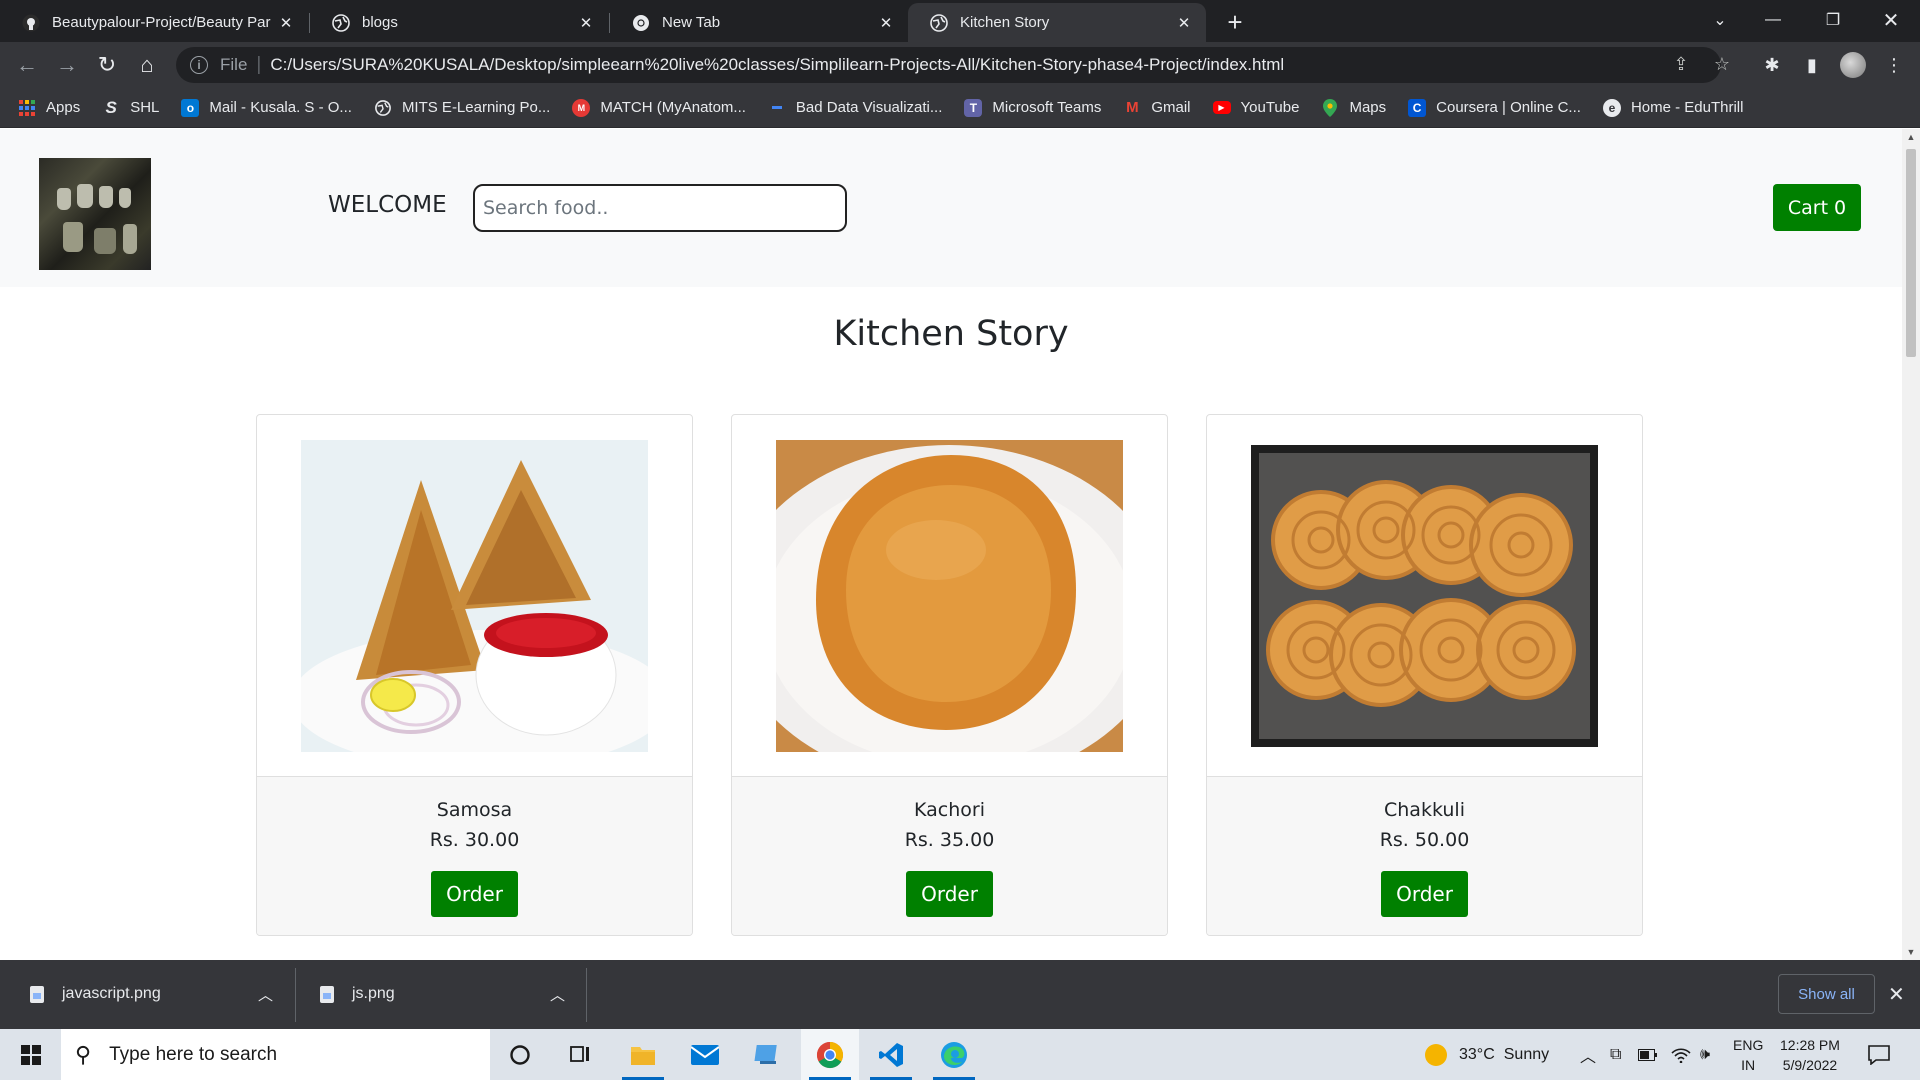 This screenshot has height=1080, width=1920. I want to click on chrome-taskbar-icon, so click(830, 1054).